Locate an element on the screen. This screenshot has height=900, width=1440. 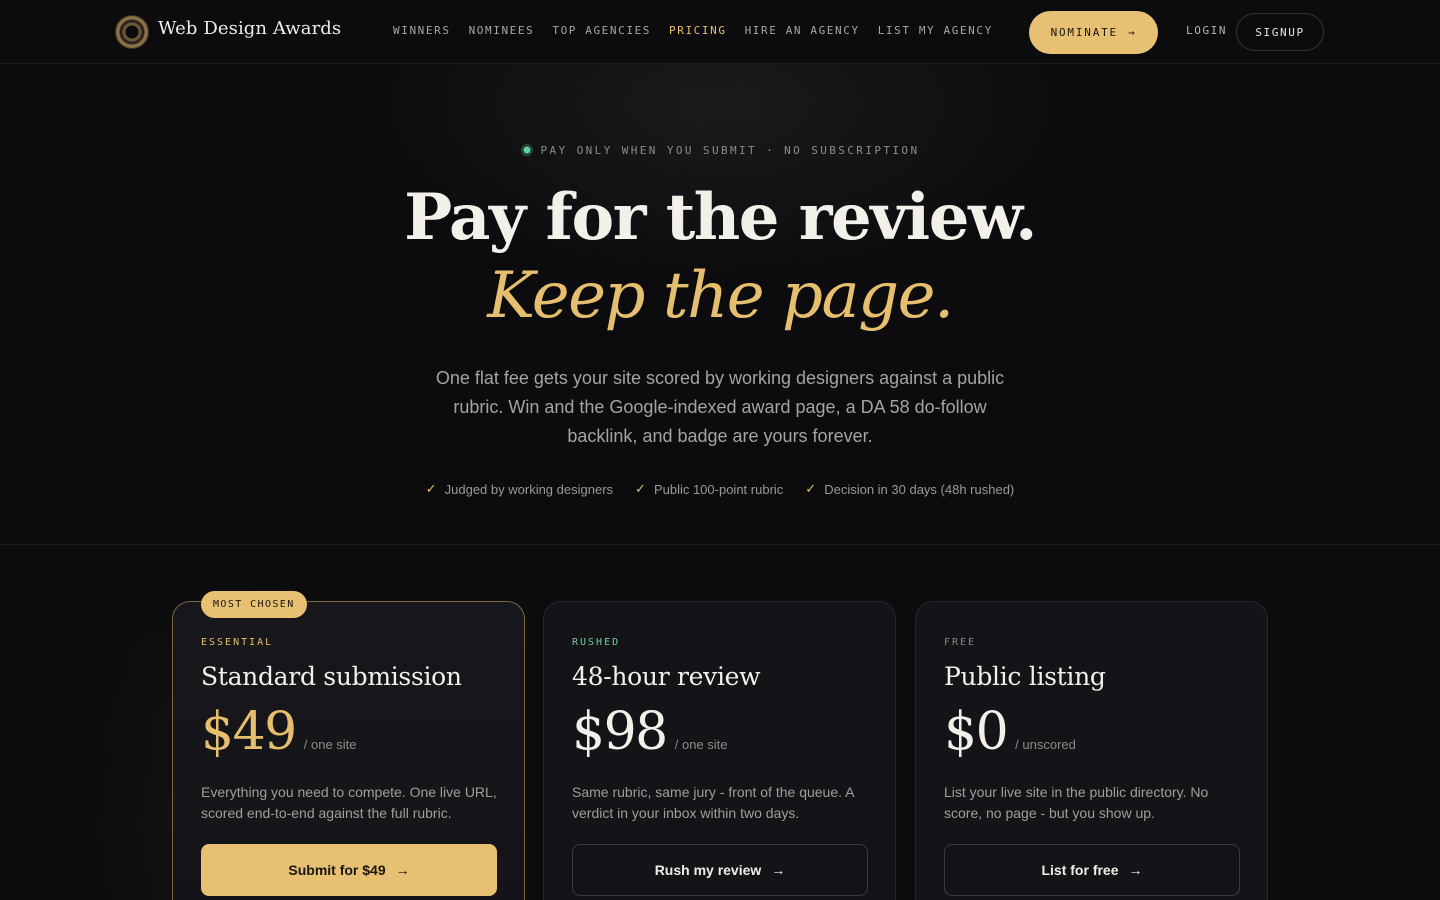
hero-title-italic: Keep the page. is located at coordinates (720, 296).